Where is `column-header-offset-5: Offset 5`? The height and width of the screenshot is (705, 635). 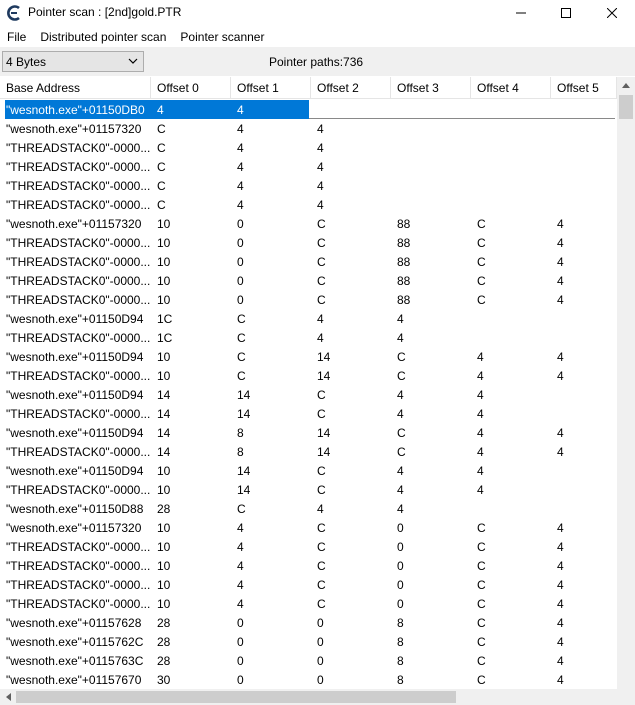
column-header-offset-5: Offset 5 is located at coordinates (584, 88).